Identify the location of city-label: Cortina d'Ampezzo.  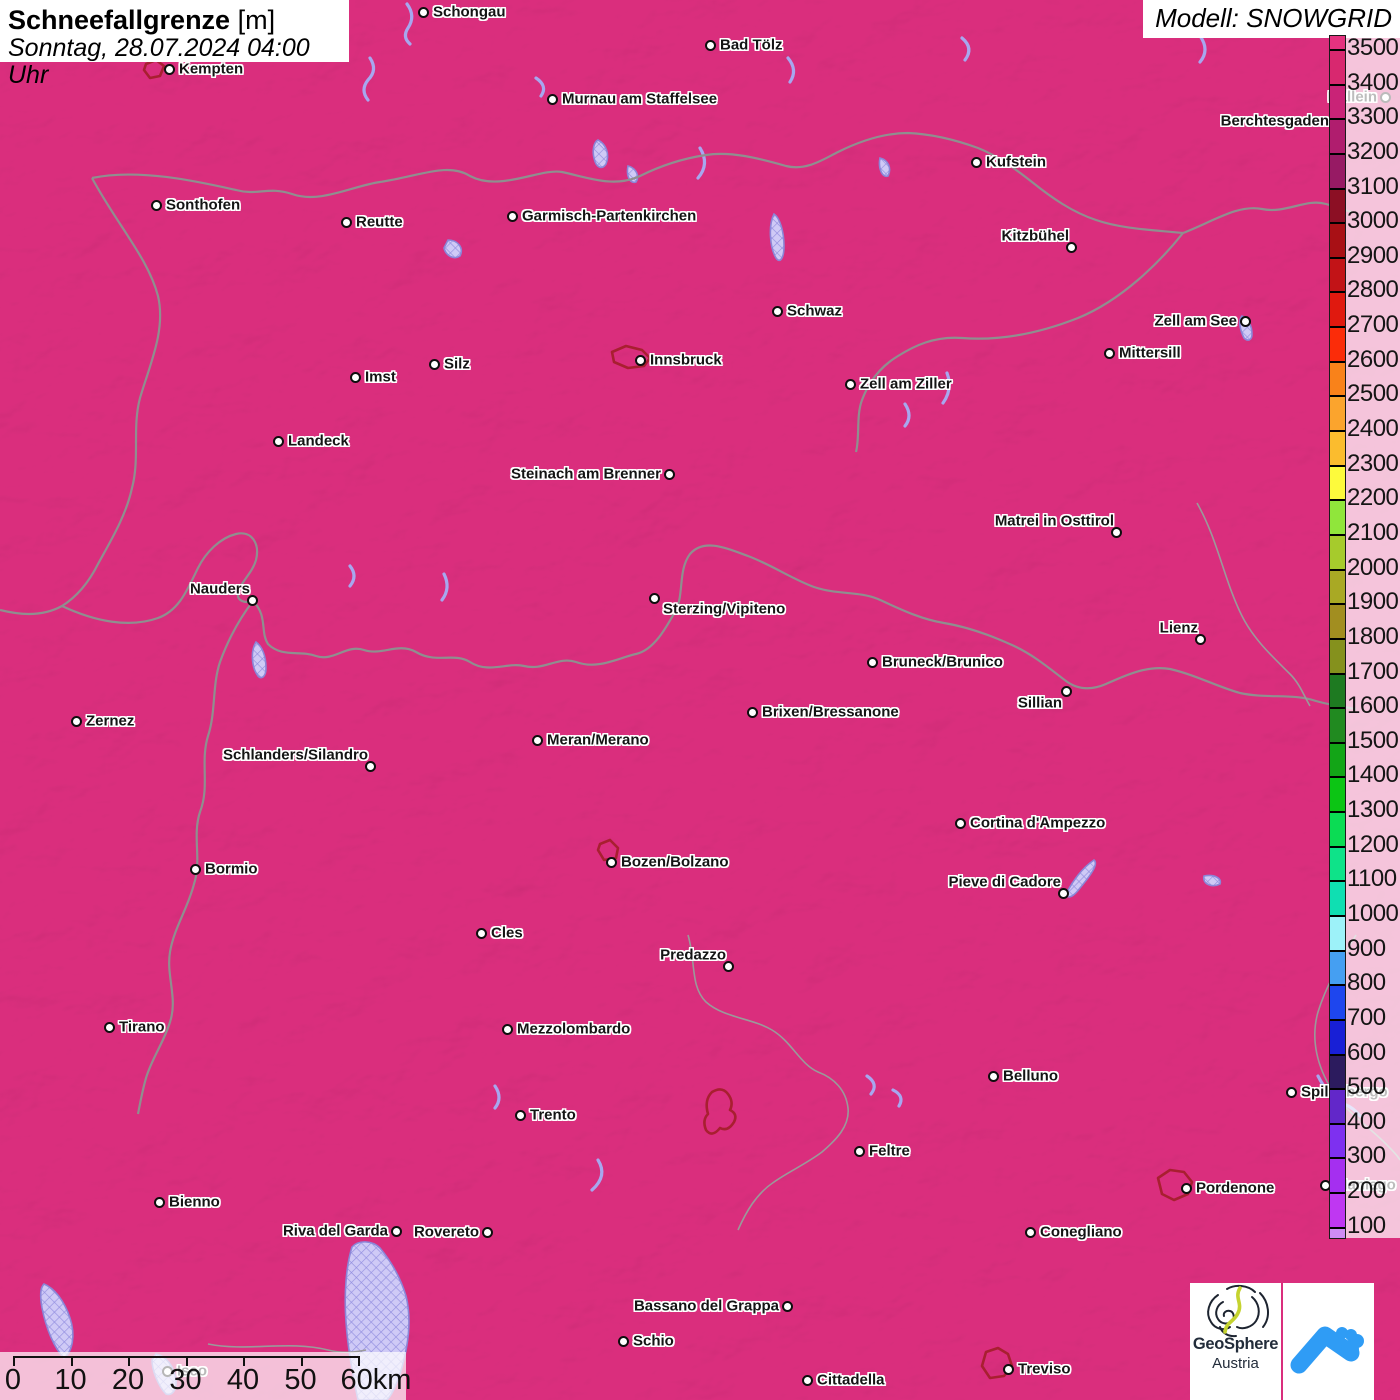
(1038, 823).